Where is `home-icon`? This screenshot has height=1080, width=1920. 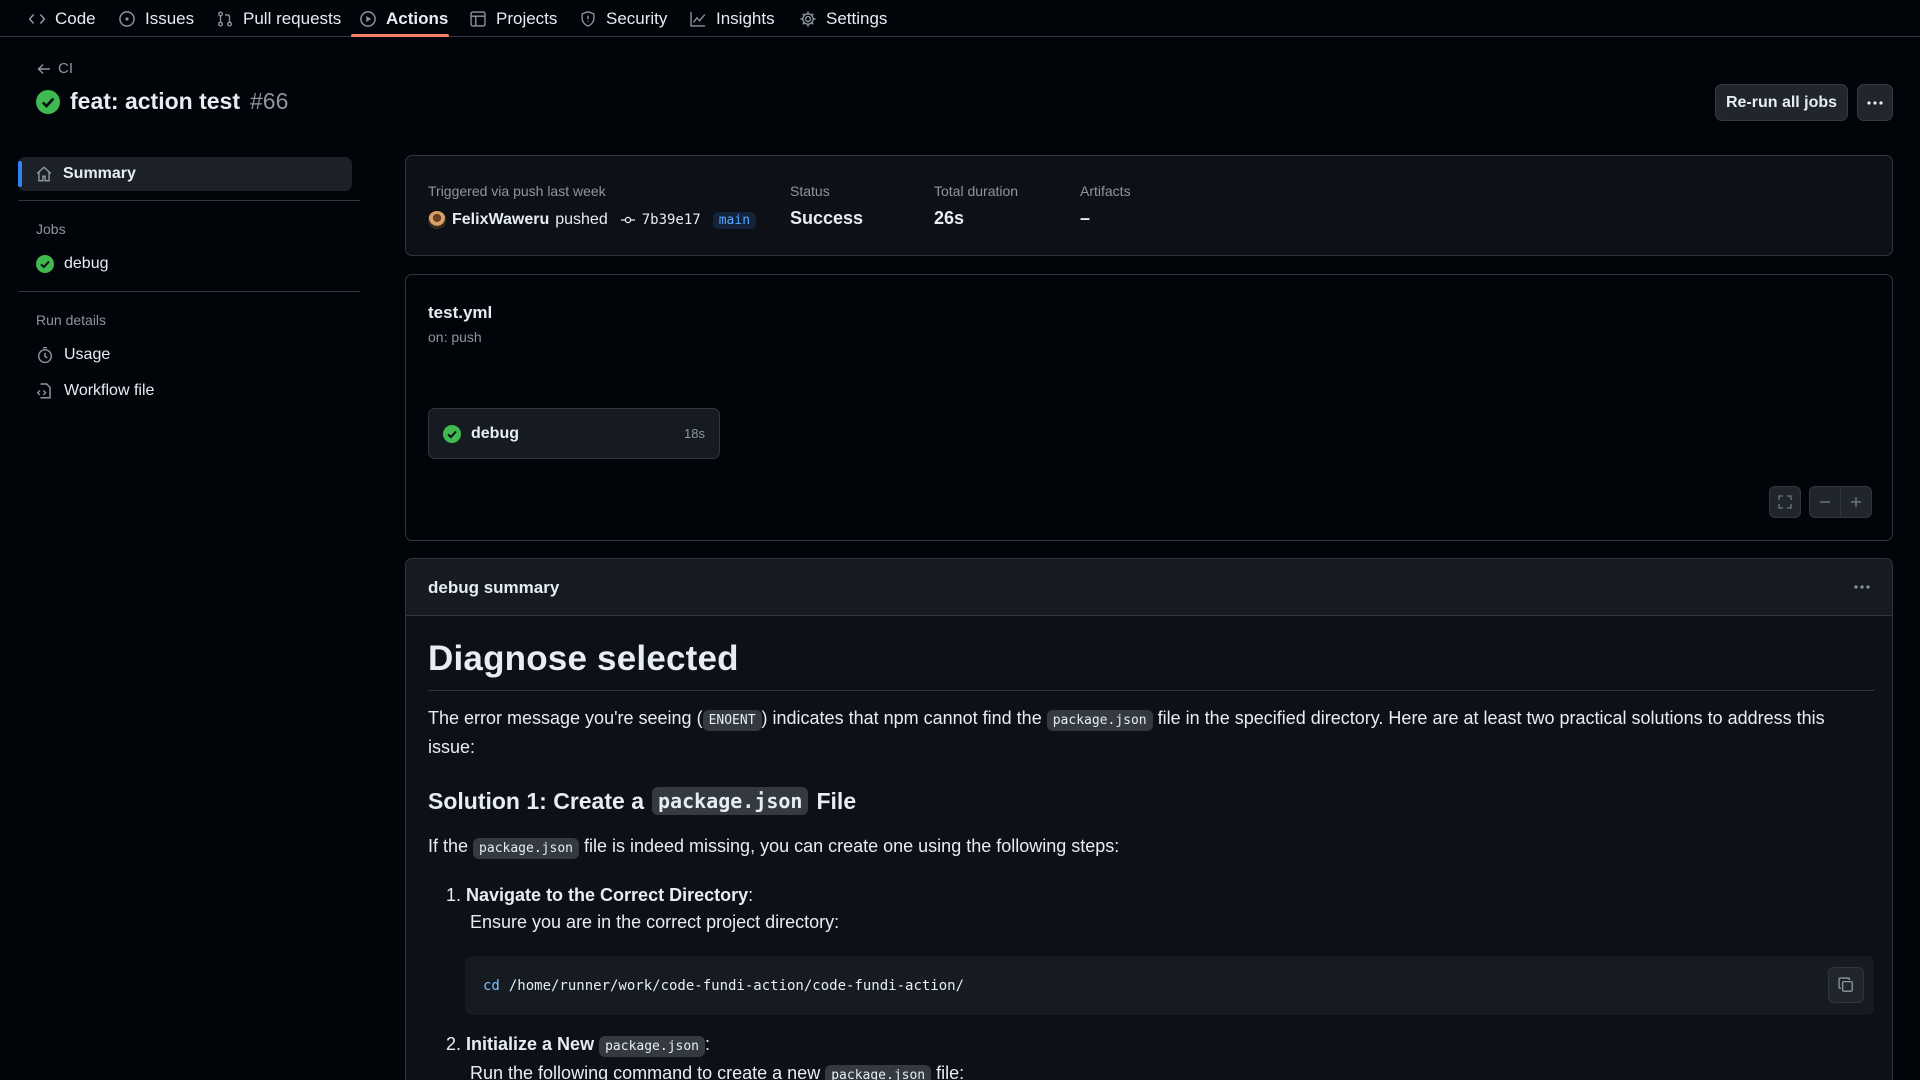
home-icon is located at coordinates (44, 174).